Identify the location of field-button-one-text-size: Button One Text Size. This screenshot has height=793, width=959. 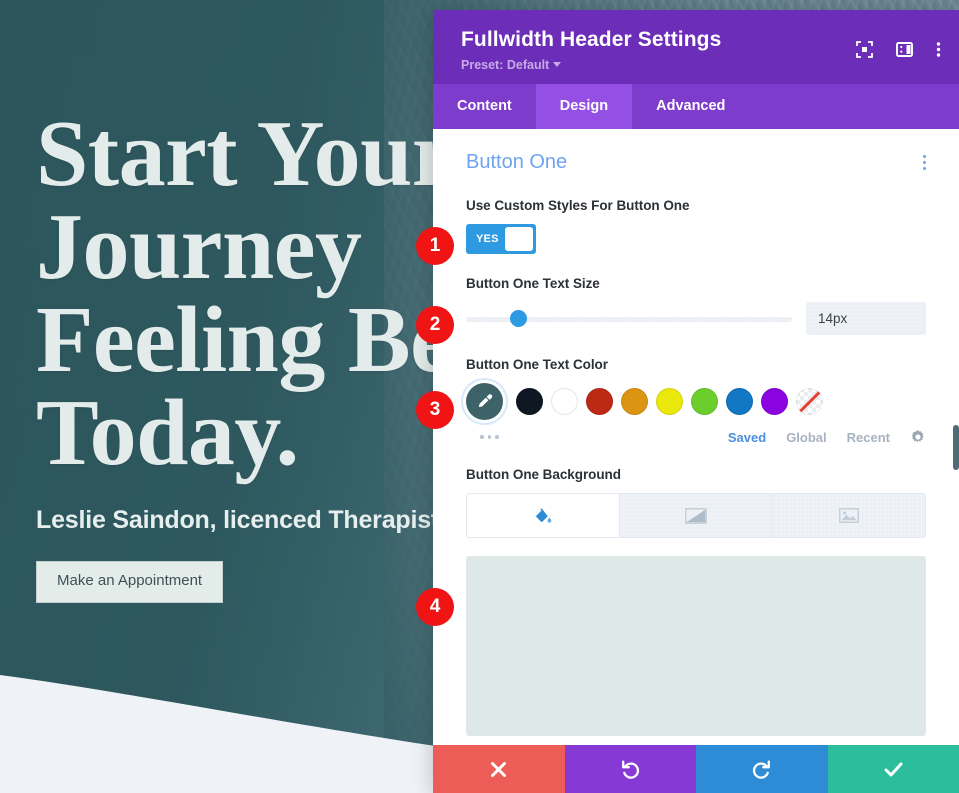
(696, 305).